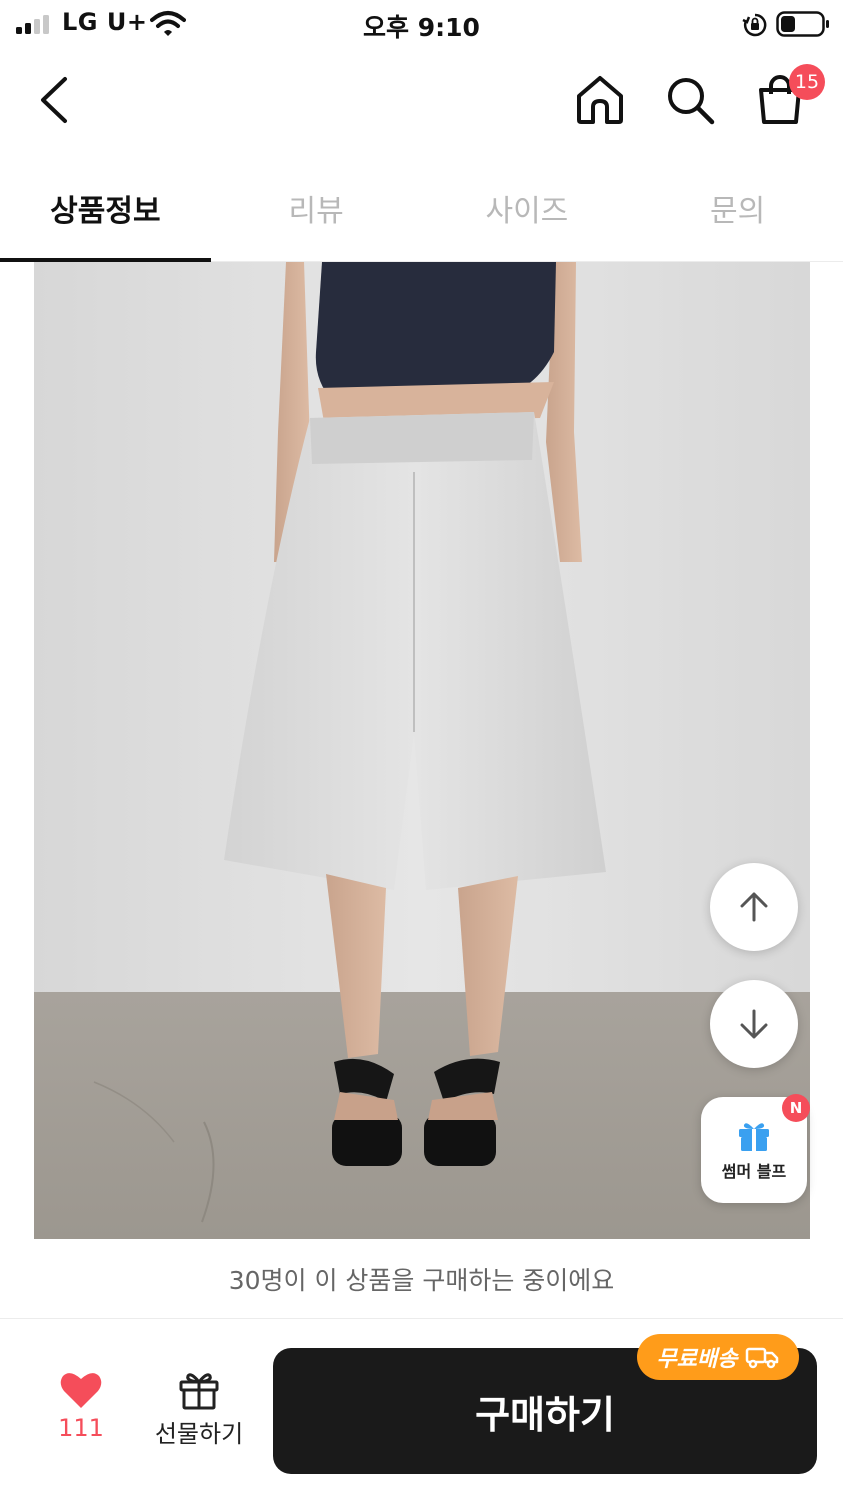 This screenshot has height=1500, width=843. I want to click on scroll-bottom-button, so click(754, 1024).